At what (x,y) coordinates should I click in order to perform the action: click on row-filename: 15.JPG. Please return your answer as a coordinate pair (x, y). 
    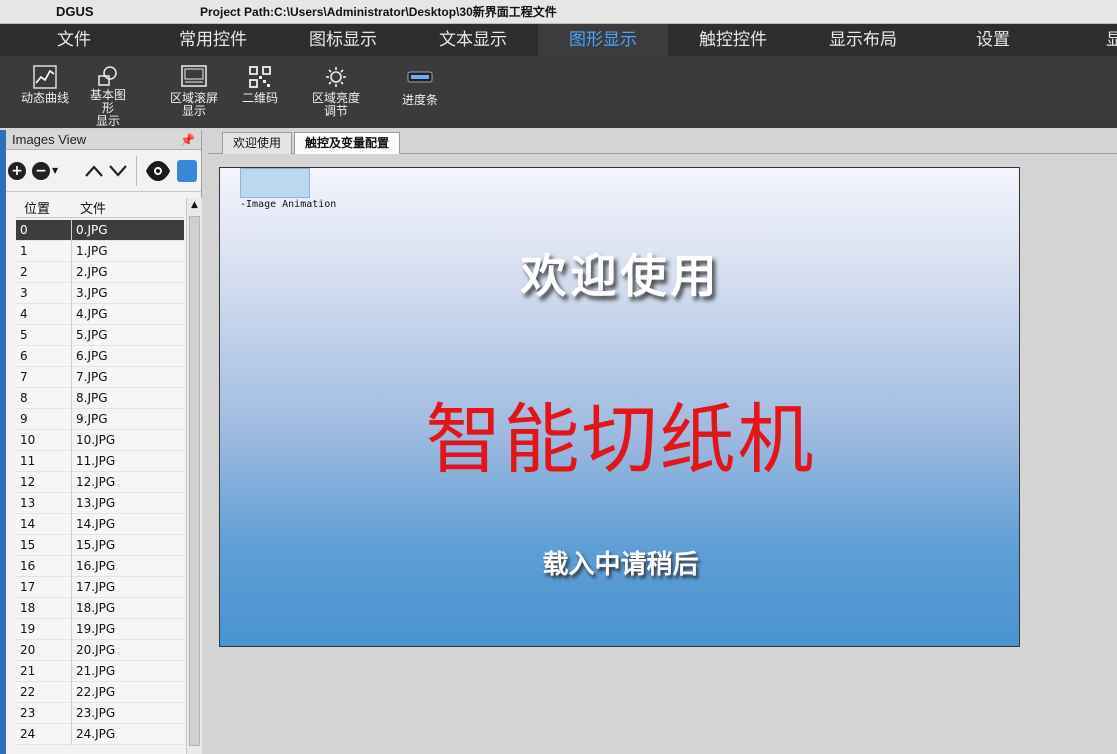
    Looking at the image, I should click on (96, 544).